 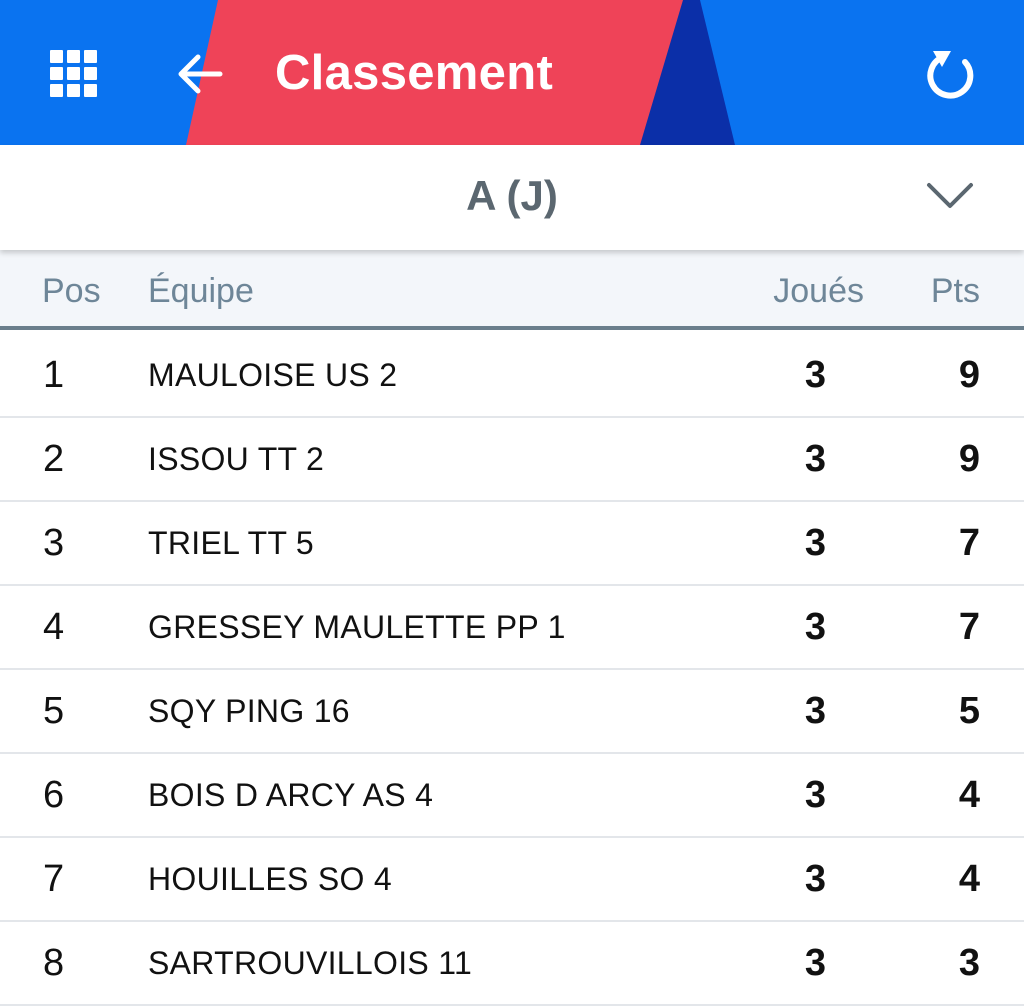 I want to click on chevron-down-icon, so click(x=950, y=195).